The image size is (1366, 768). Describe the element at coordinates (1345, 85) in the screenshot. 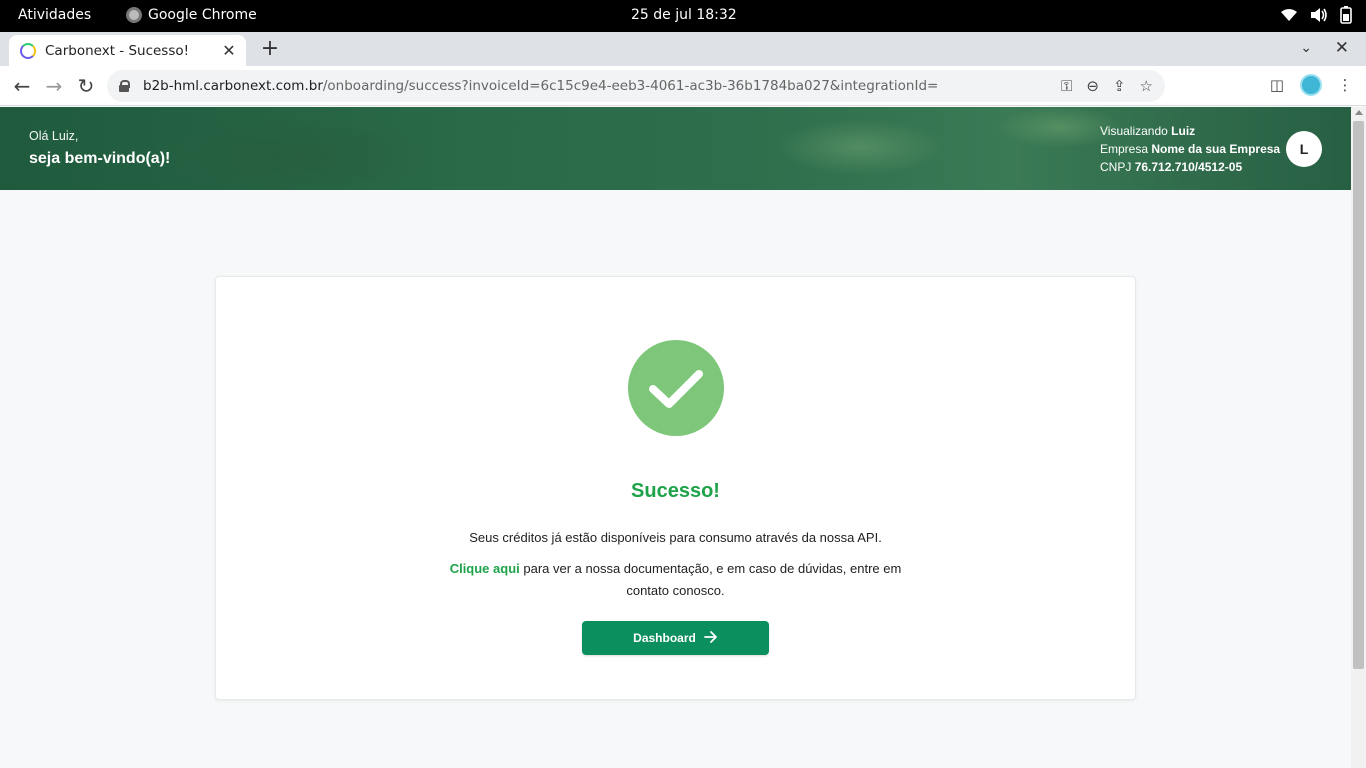

I see `menu-icon: ⋮` at that location.